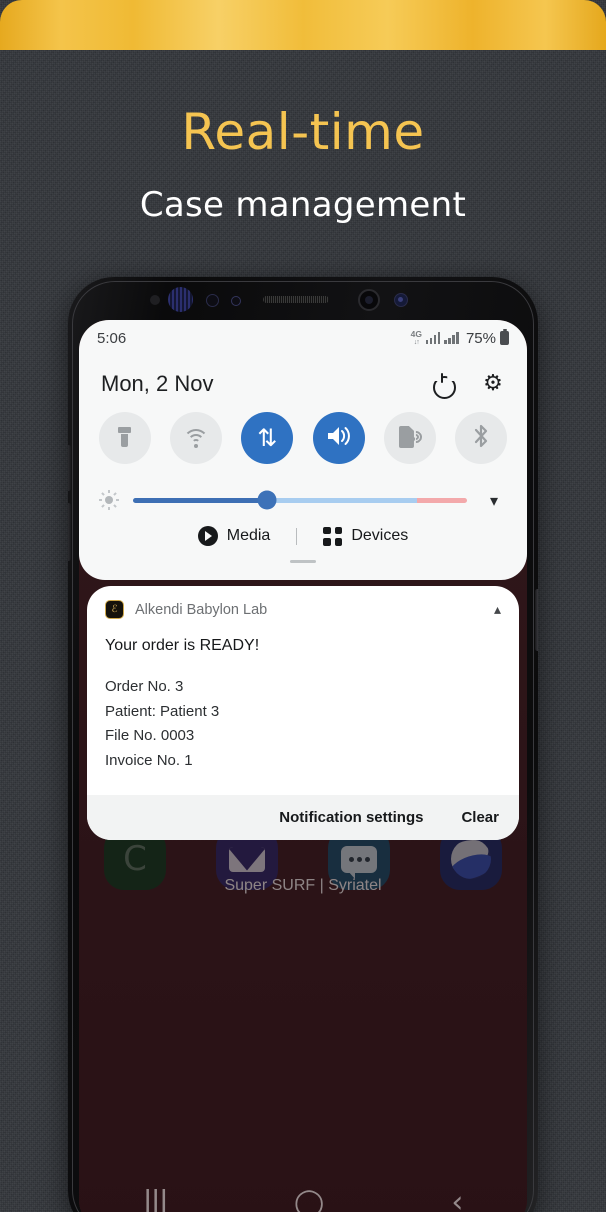 This screenshot has width=606, height=1212. I want to click on notification-app-name: Alkendi Babylon Lab, so click(201, 609).